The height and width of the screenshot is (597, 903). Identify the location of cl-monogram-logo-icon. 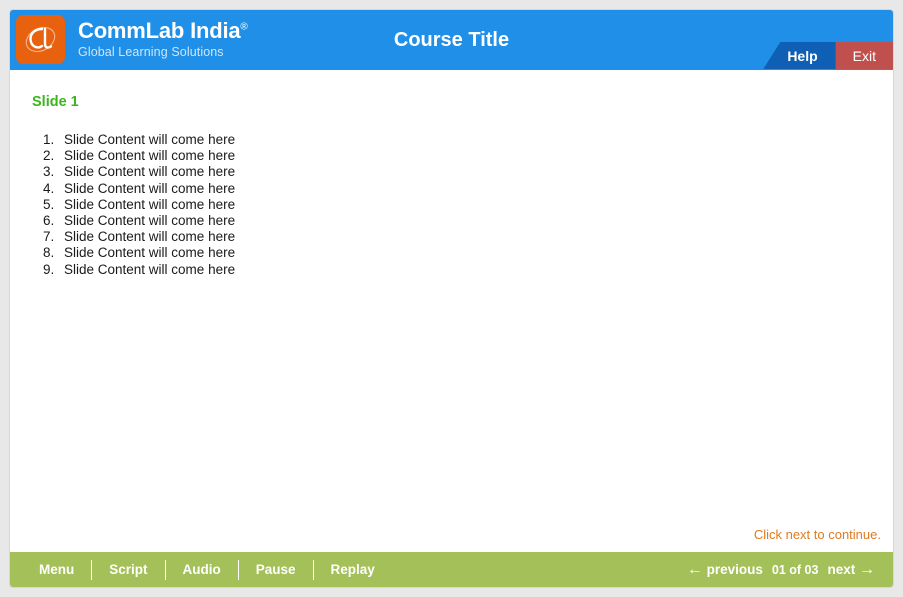
(40, 39).